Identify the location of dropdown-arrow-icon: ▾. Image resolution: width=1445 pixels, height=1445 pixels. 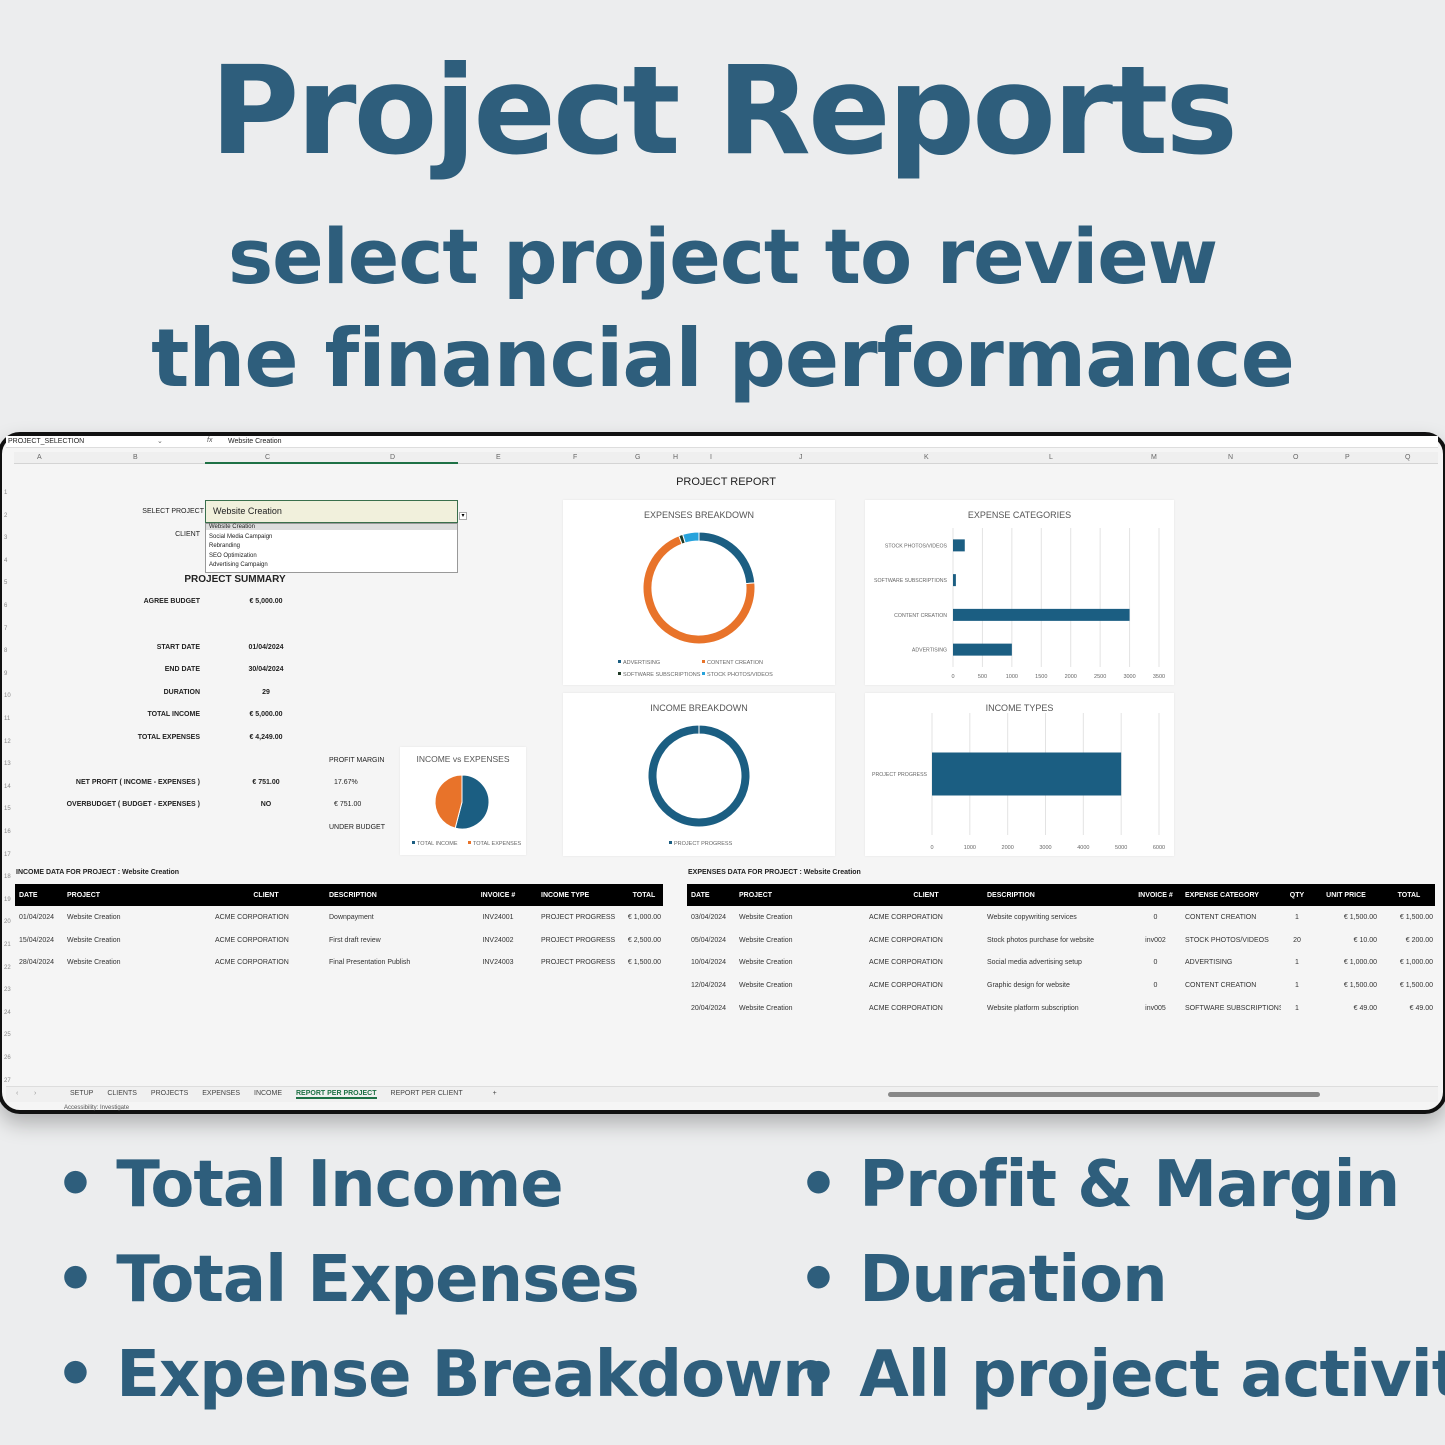
(463, 516).